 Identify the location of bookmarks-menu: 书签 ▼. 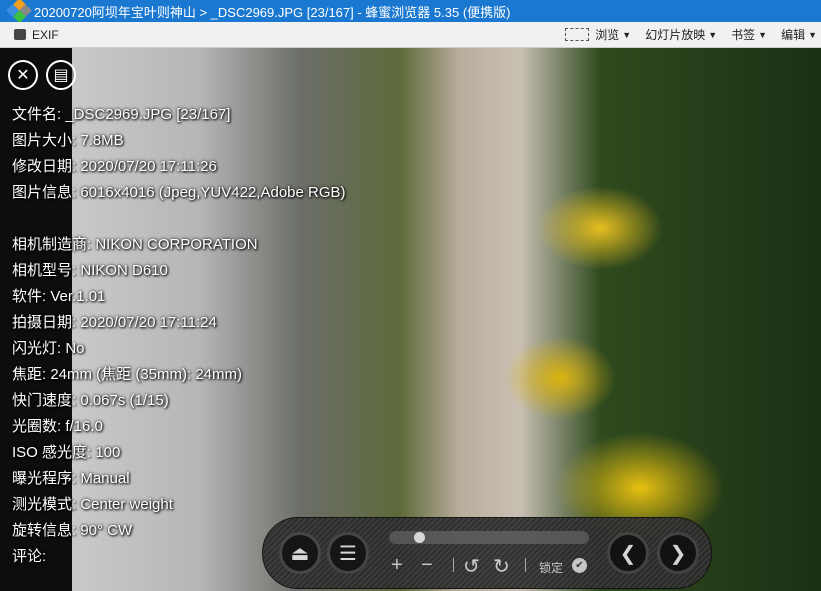
(749, 34).